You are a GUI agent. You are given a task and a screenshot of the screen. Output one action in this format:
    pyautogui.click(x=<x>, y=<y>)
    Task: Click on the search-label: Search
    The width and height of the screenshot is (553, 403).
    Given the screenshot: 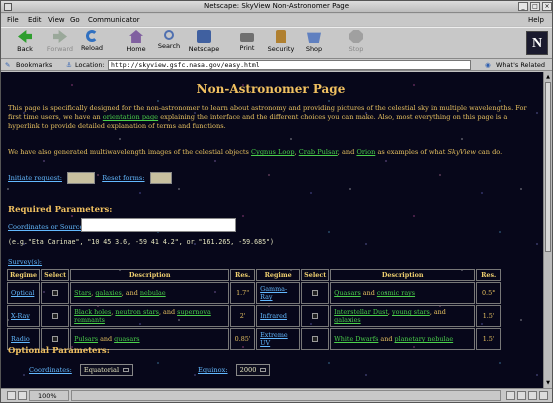 What is the action you would take?
    pyautogui.click(x=169, y=46)
    